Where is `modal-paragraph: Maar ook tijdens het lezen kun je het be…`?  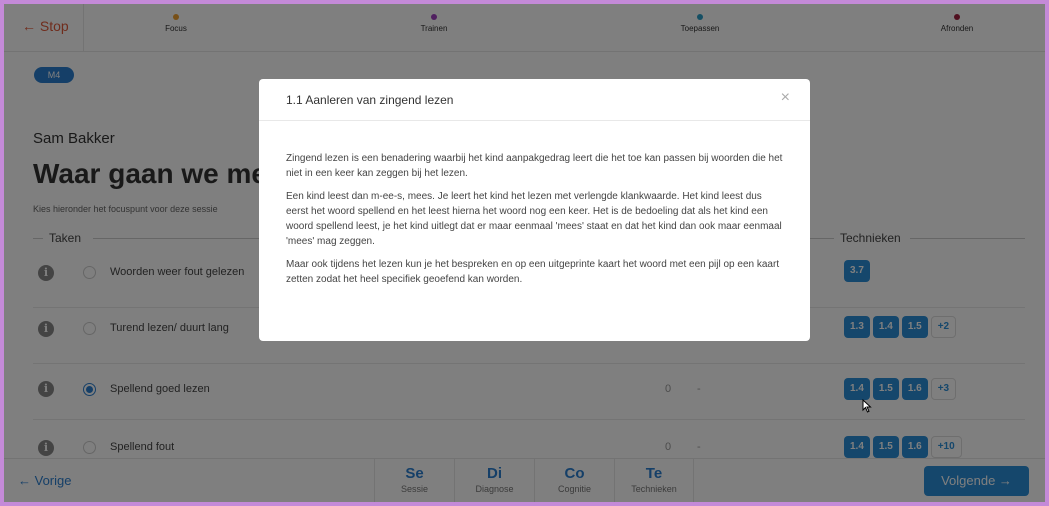 modal-paragraph: Maar ook tijdens het lezen kun je het be… is located at coordinates (533, 272).